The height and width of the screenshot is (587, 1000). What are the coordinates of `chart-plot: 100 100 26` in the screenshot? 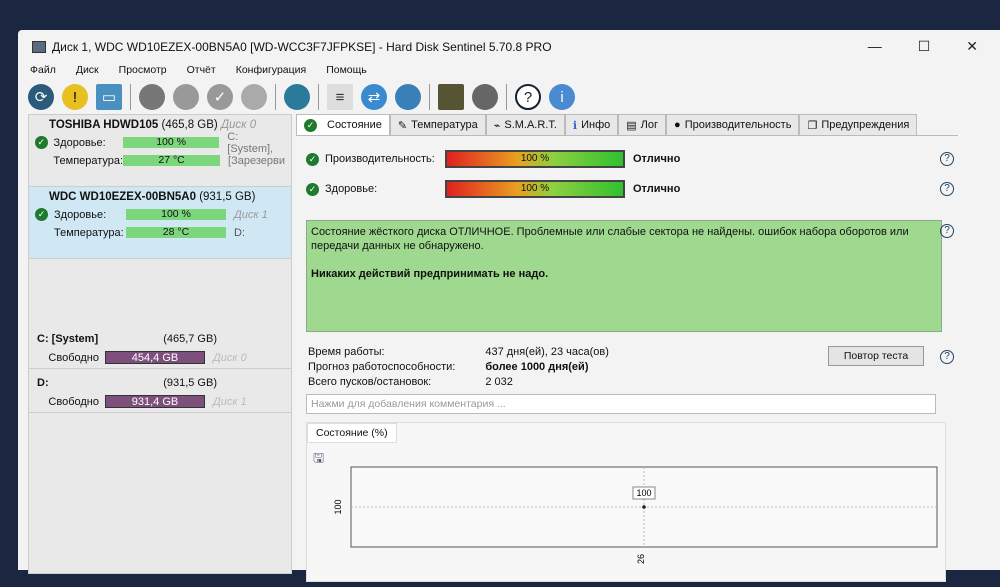 It's located at (635, 515).